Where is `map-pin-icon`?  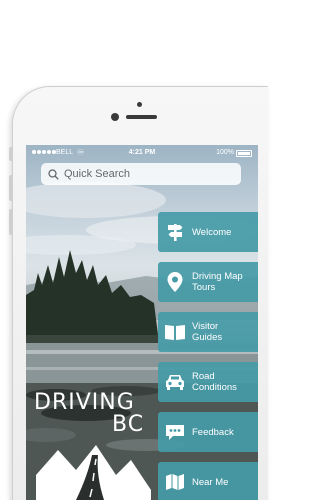 map-pin-icon is located at coordinates (175, 282).